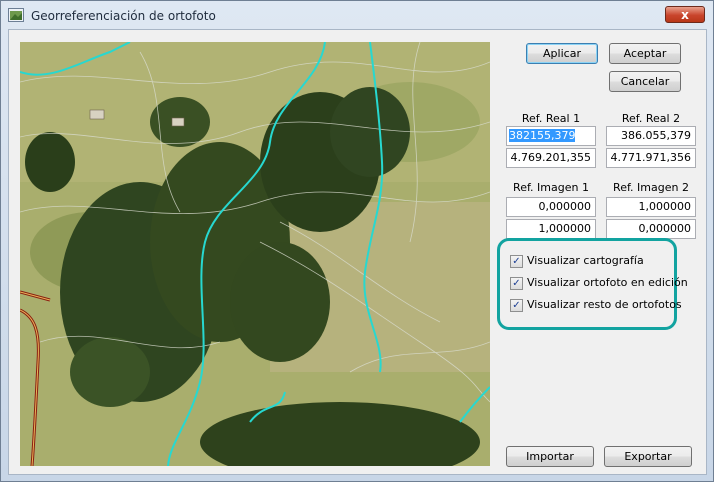 This screenshot has width=714, height=482. I want to click on import-button: Importar, so click(550, 456).